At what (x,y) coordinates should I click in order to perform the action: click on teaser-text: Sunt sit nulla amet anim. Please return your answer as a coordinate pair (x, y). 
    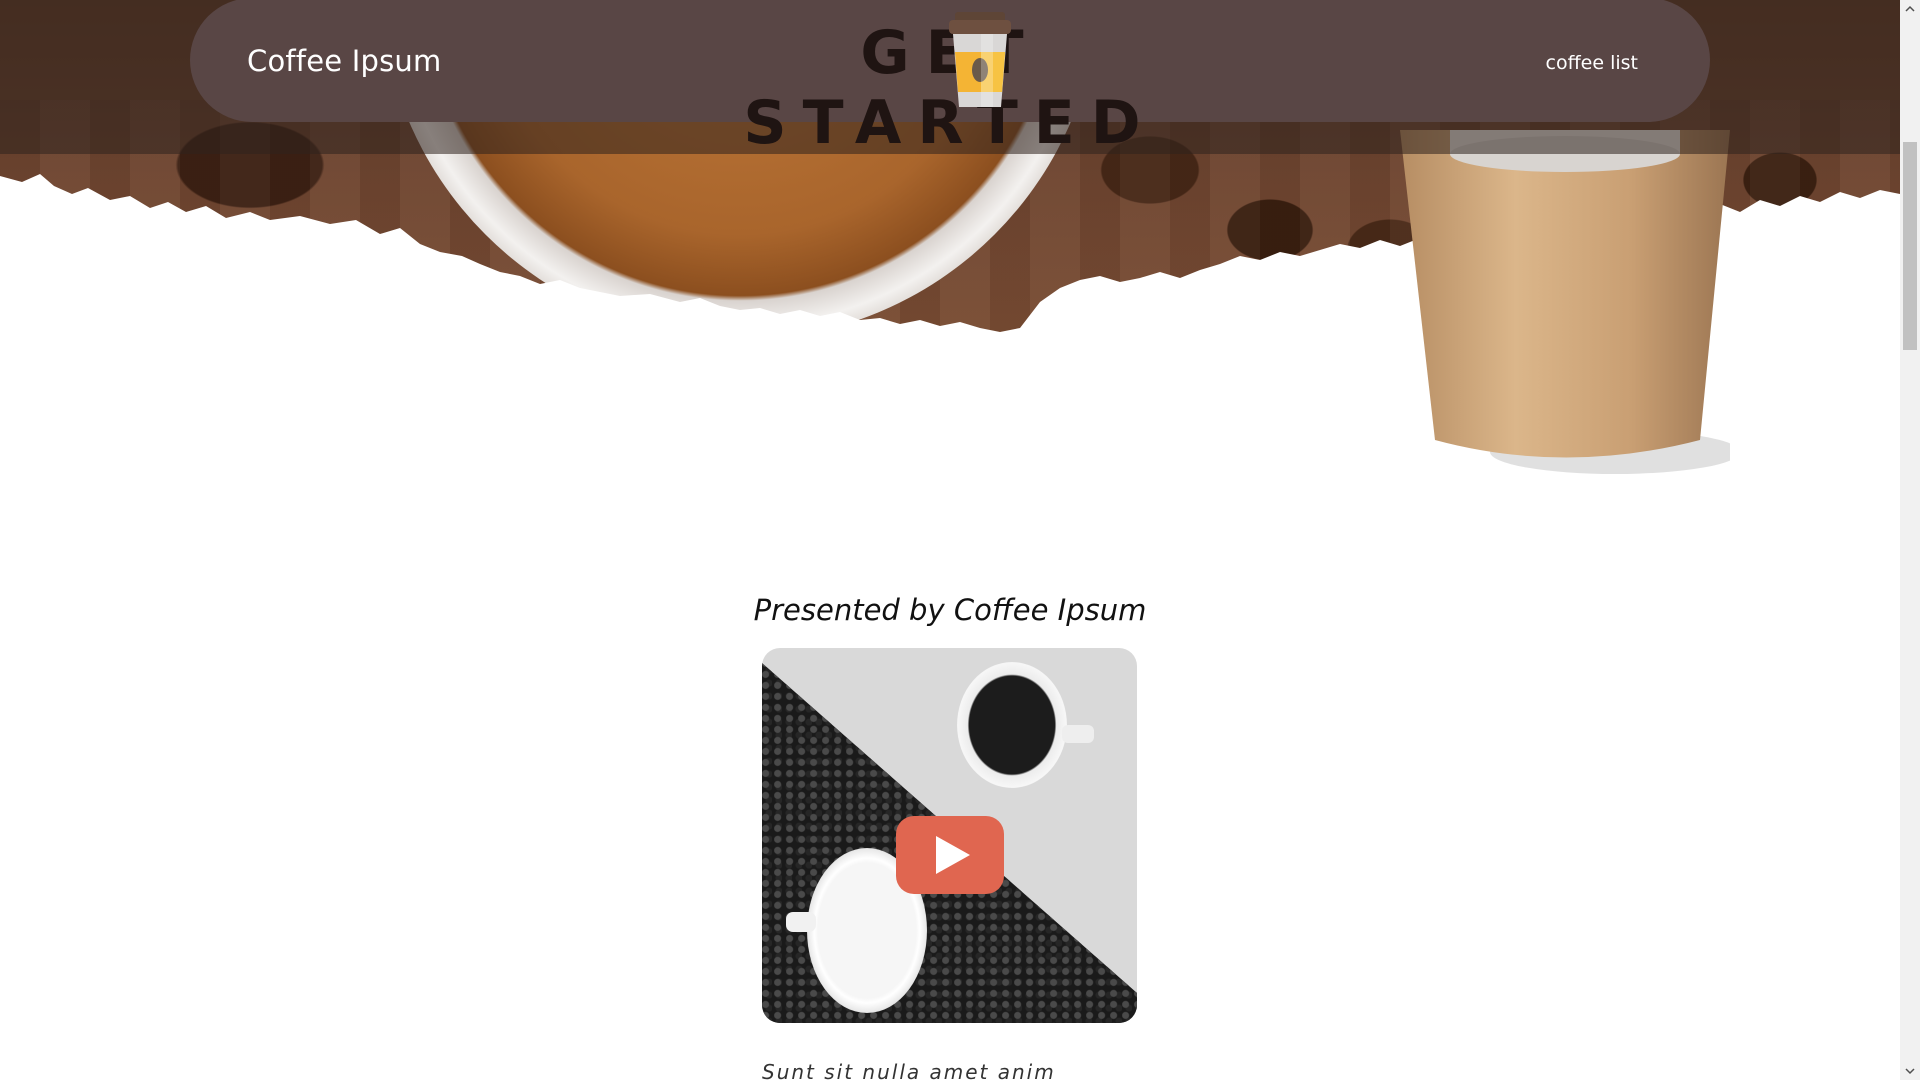
    Looking at the image, I should click on (909, 1072).